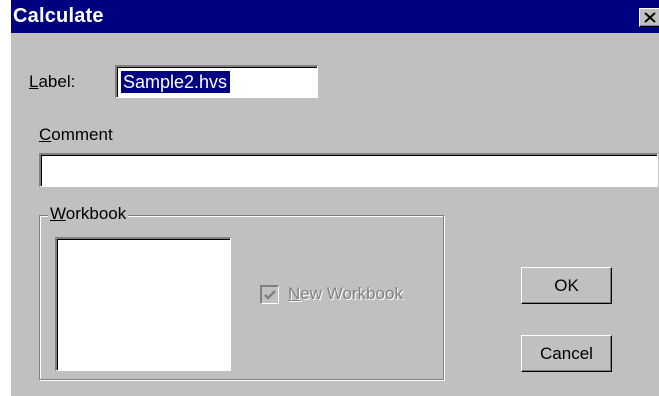 The height and width of the screenshot is (396, 659). What do you see at coordinates (88, 214) in the screenshot?
I see `workbook-group-legend: Workbook` at bounding box center [88, 214].